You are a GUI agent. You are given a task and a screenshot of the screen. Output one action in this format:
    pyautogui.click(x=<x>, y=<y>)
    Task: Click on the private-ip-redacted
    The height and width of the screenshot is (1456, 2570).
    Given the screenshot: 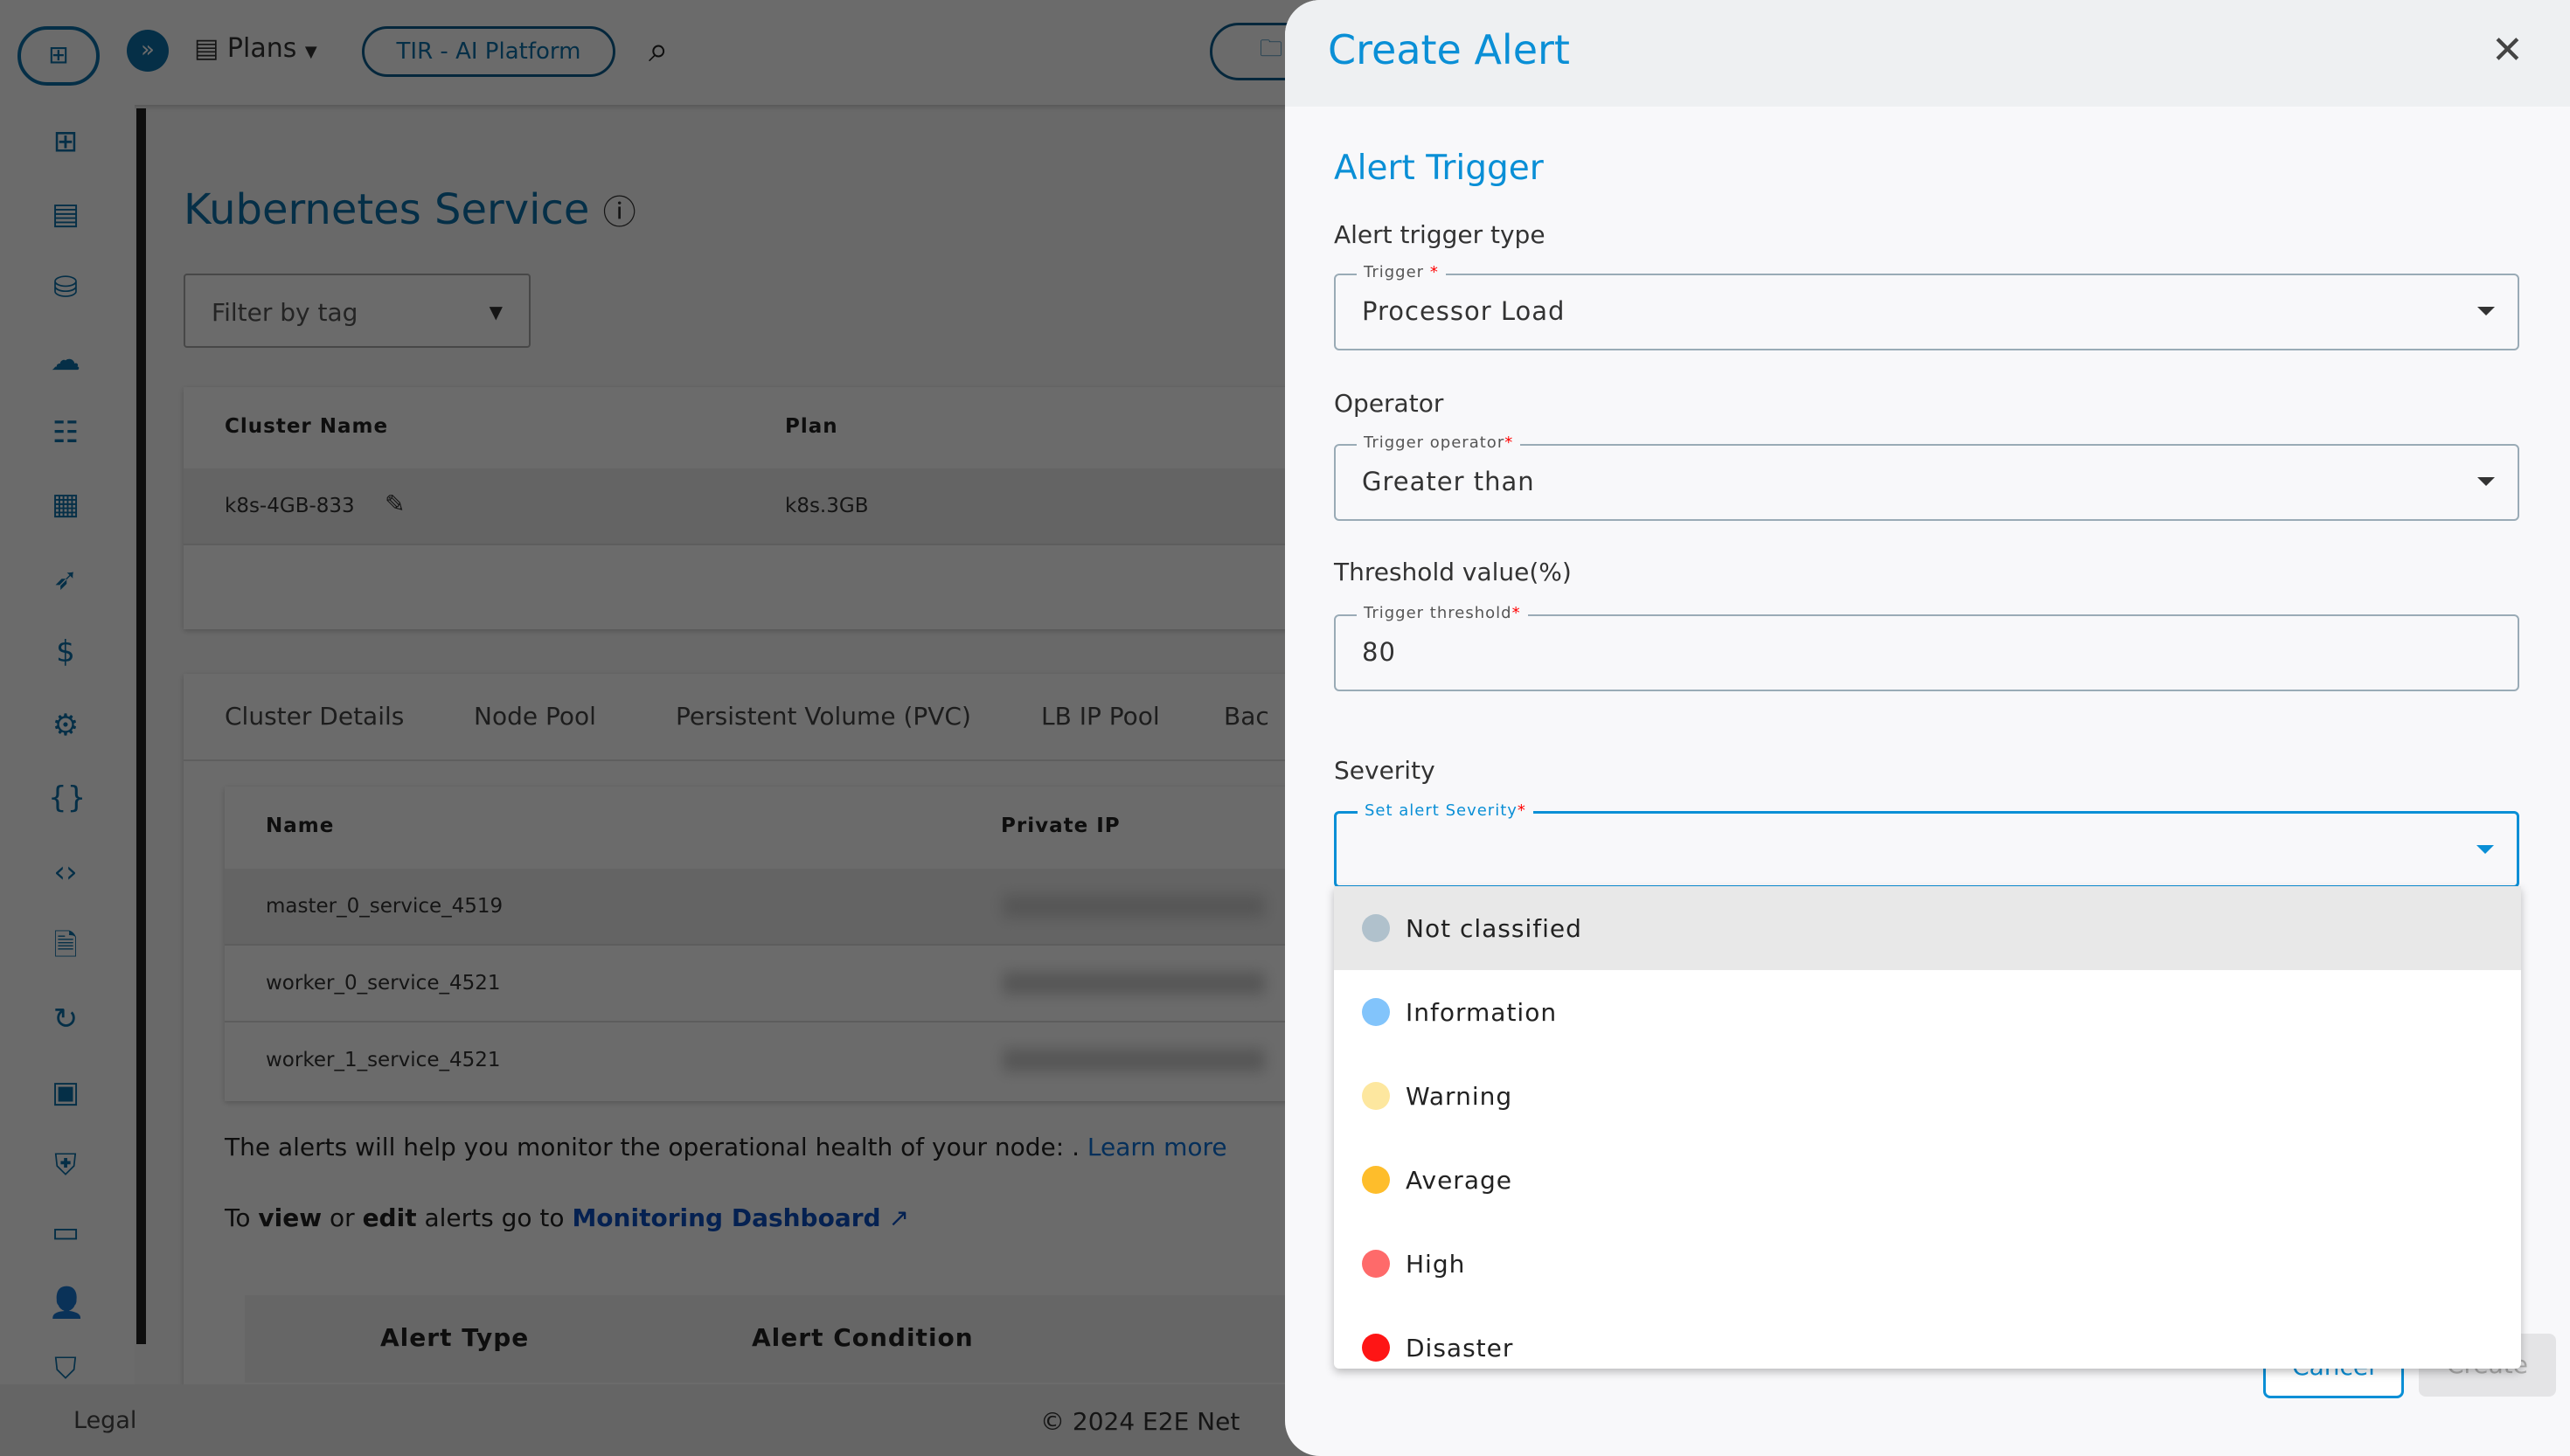 What is the action you would take?
    pyautogui.click(x=1134, y=983)
    